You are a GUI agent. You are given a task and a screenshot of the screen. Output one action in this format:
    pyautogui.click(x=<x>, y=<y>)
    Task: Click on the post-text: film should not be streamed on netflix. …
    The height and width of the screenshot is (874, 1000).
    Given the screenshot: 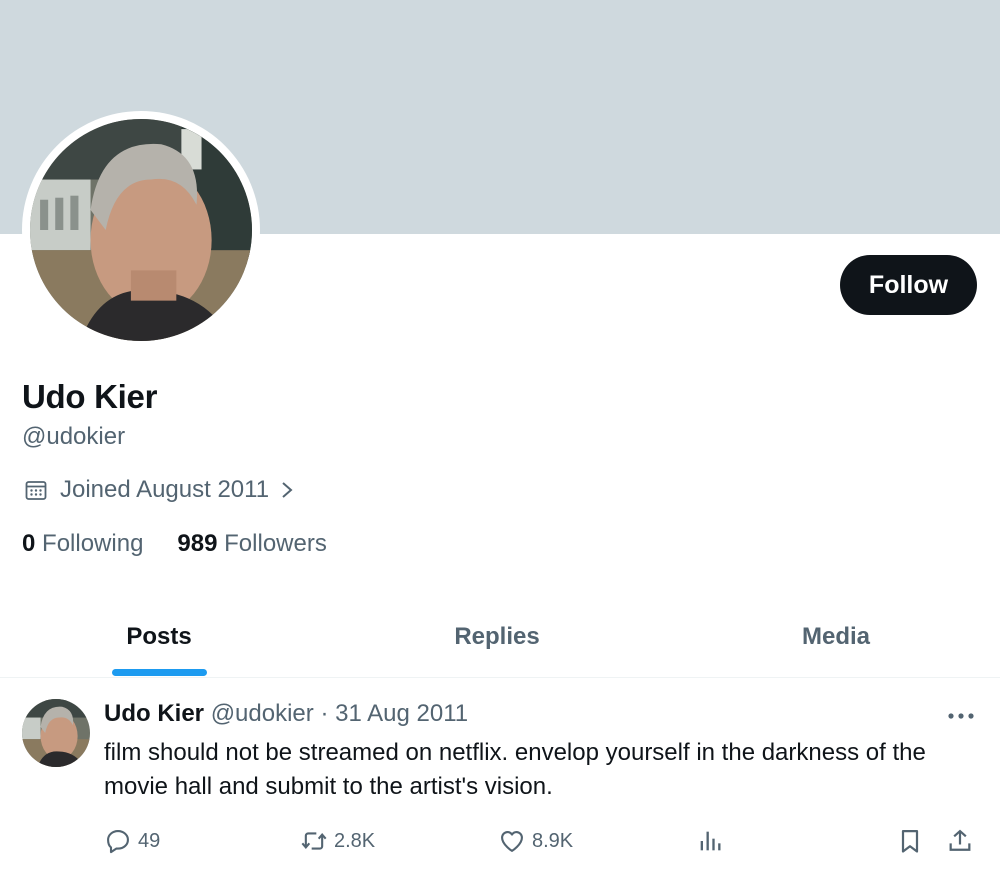 What is the action you would take?
    pyautogui.click(x=515, y=769)
    